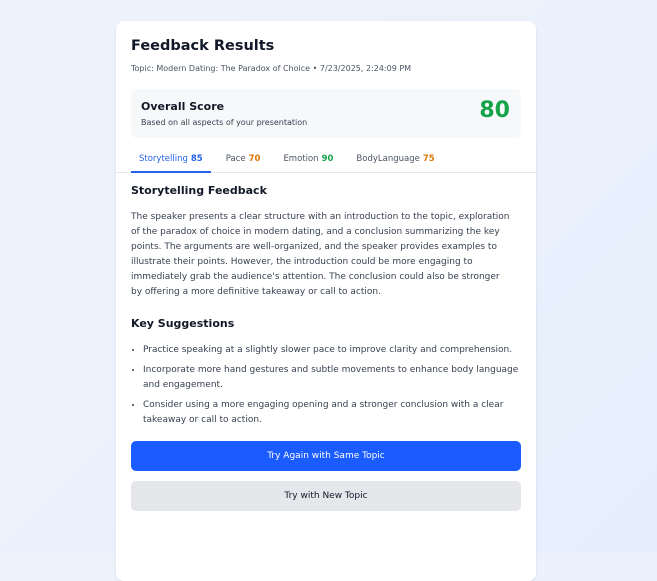  I want to click on tab-score: 75, so click(428, 159).